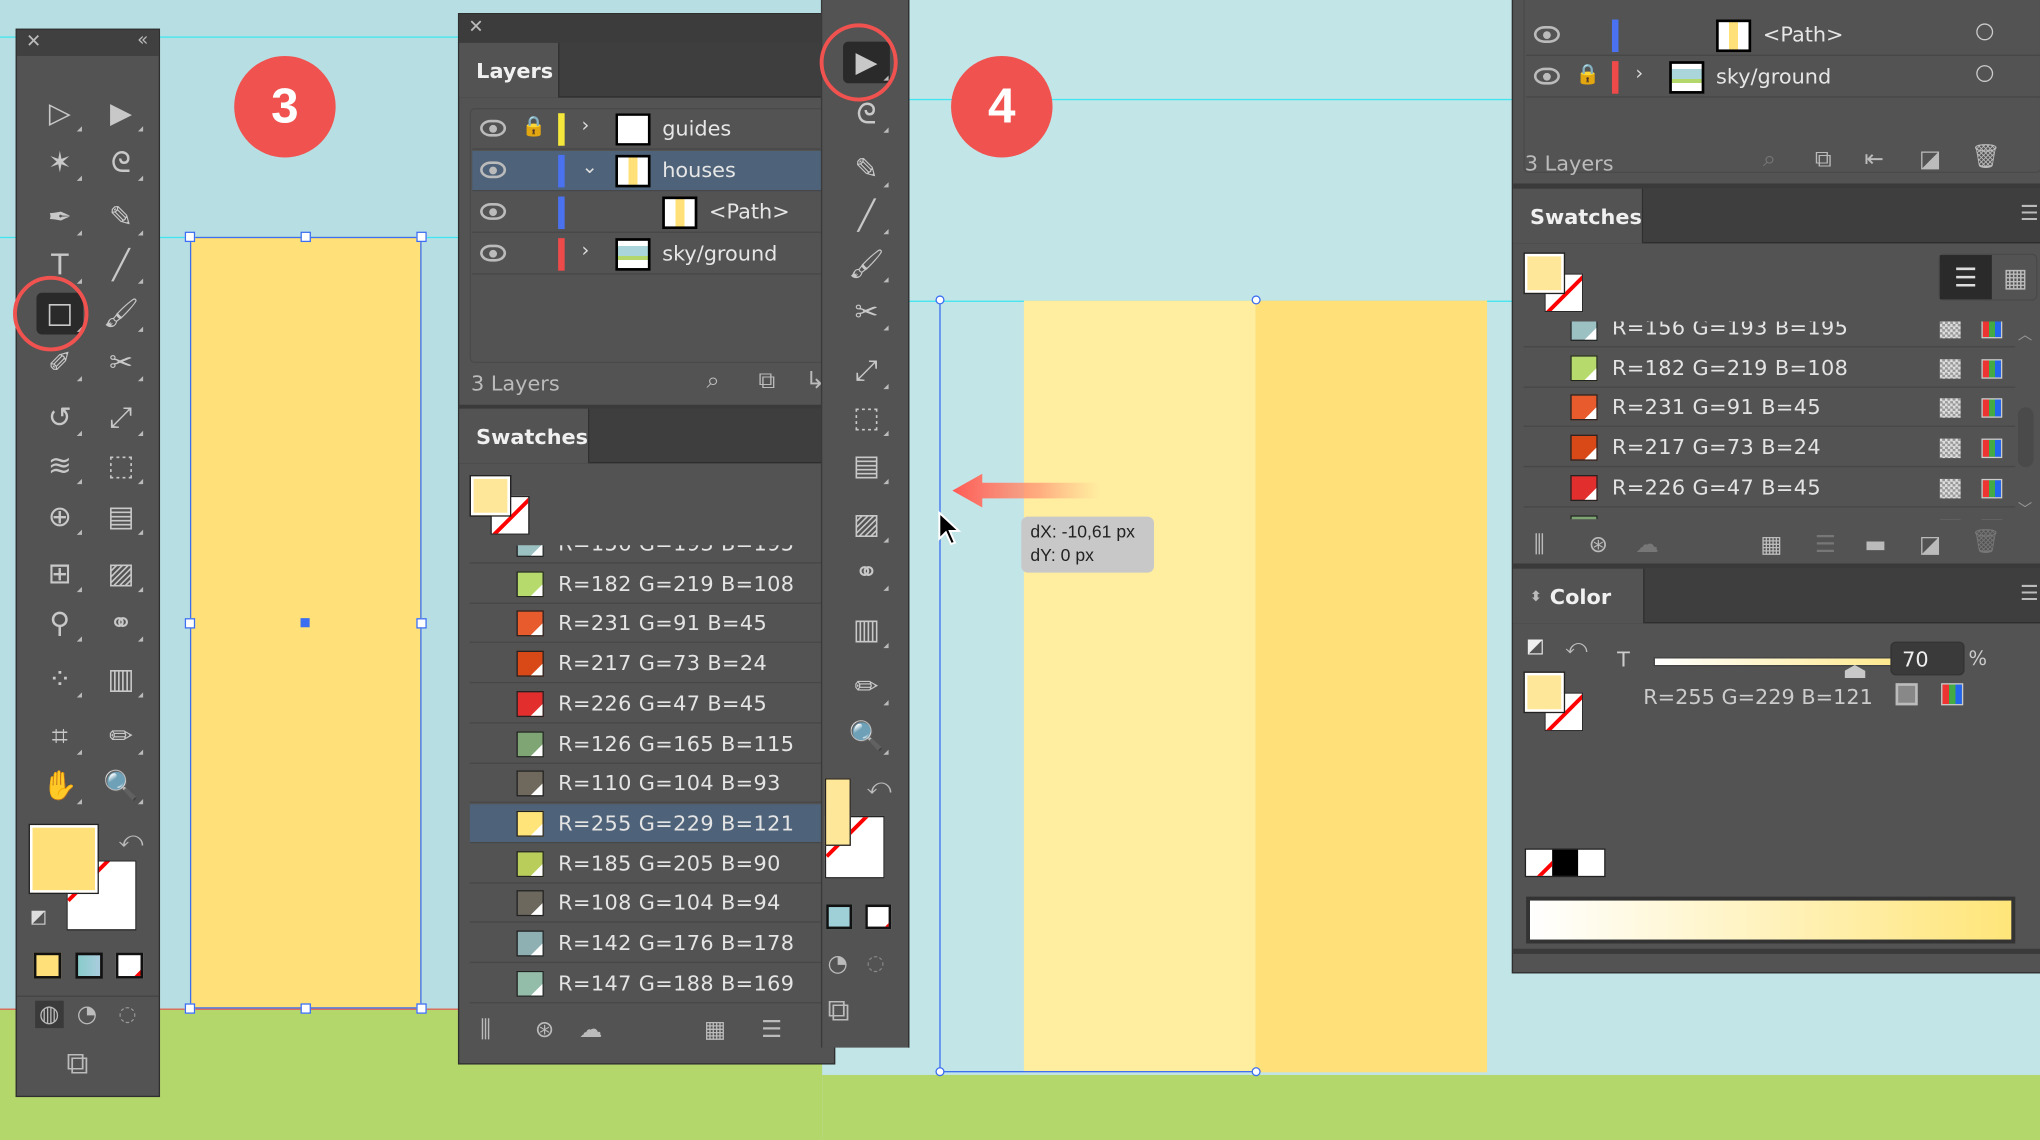 The width and height of the screenshot is (2040, 1140). Describe the element at coordinates (1906, 694) in the screenshot. I see `grayscale-mode-button` at that location.